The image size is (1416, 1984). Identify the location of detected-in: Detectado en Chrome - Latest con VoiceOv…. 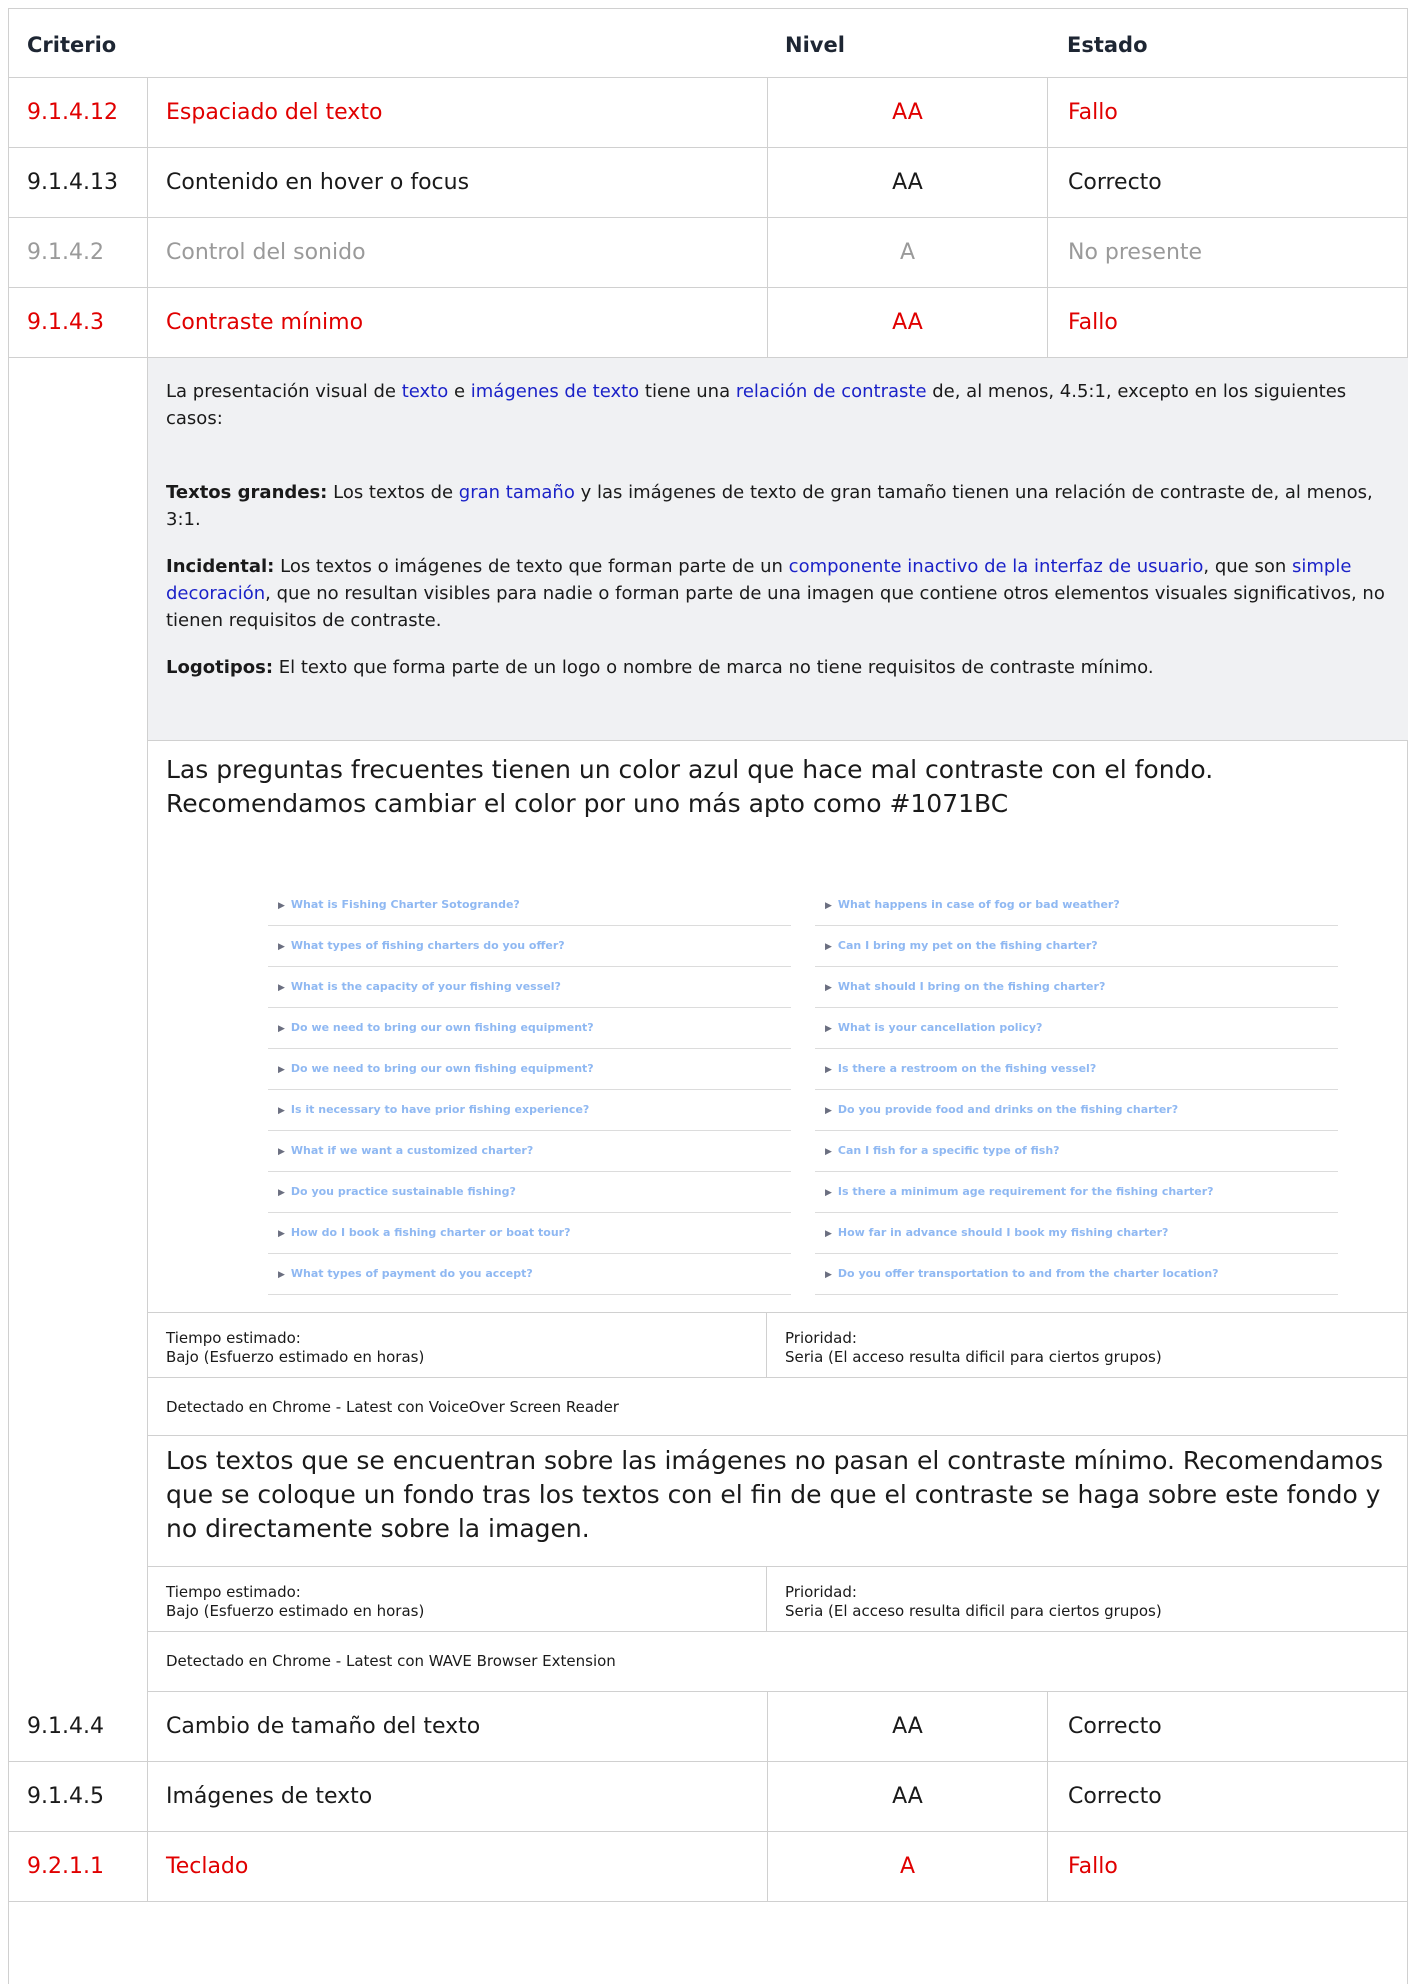
(778, 1407).